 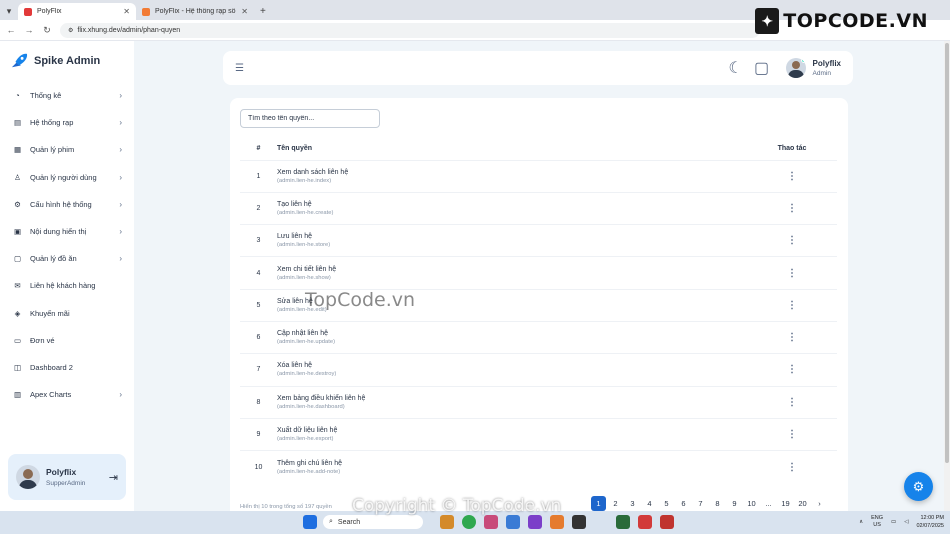 I want to click on row-number: 1, so click(x=258, y=176).